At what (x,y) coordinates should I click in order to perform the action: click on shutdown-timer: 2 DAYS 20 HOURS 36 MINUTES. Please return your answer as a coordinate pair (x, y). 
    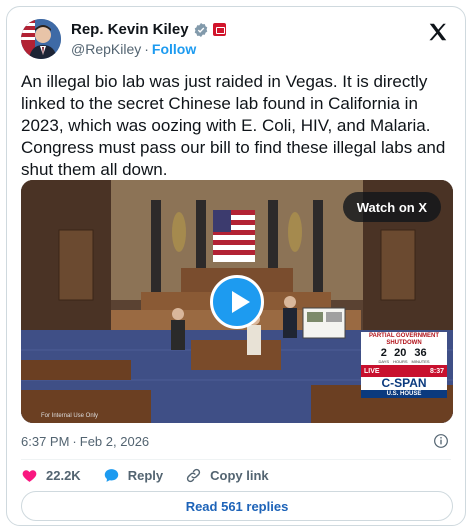
    Looking at the image, I should click on (404, 356).